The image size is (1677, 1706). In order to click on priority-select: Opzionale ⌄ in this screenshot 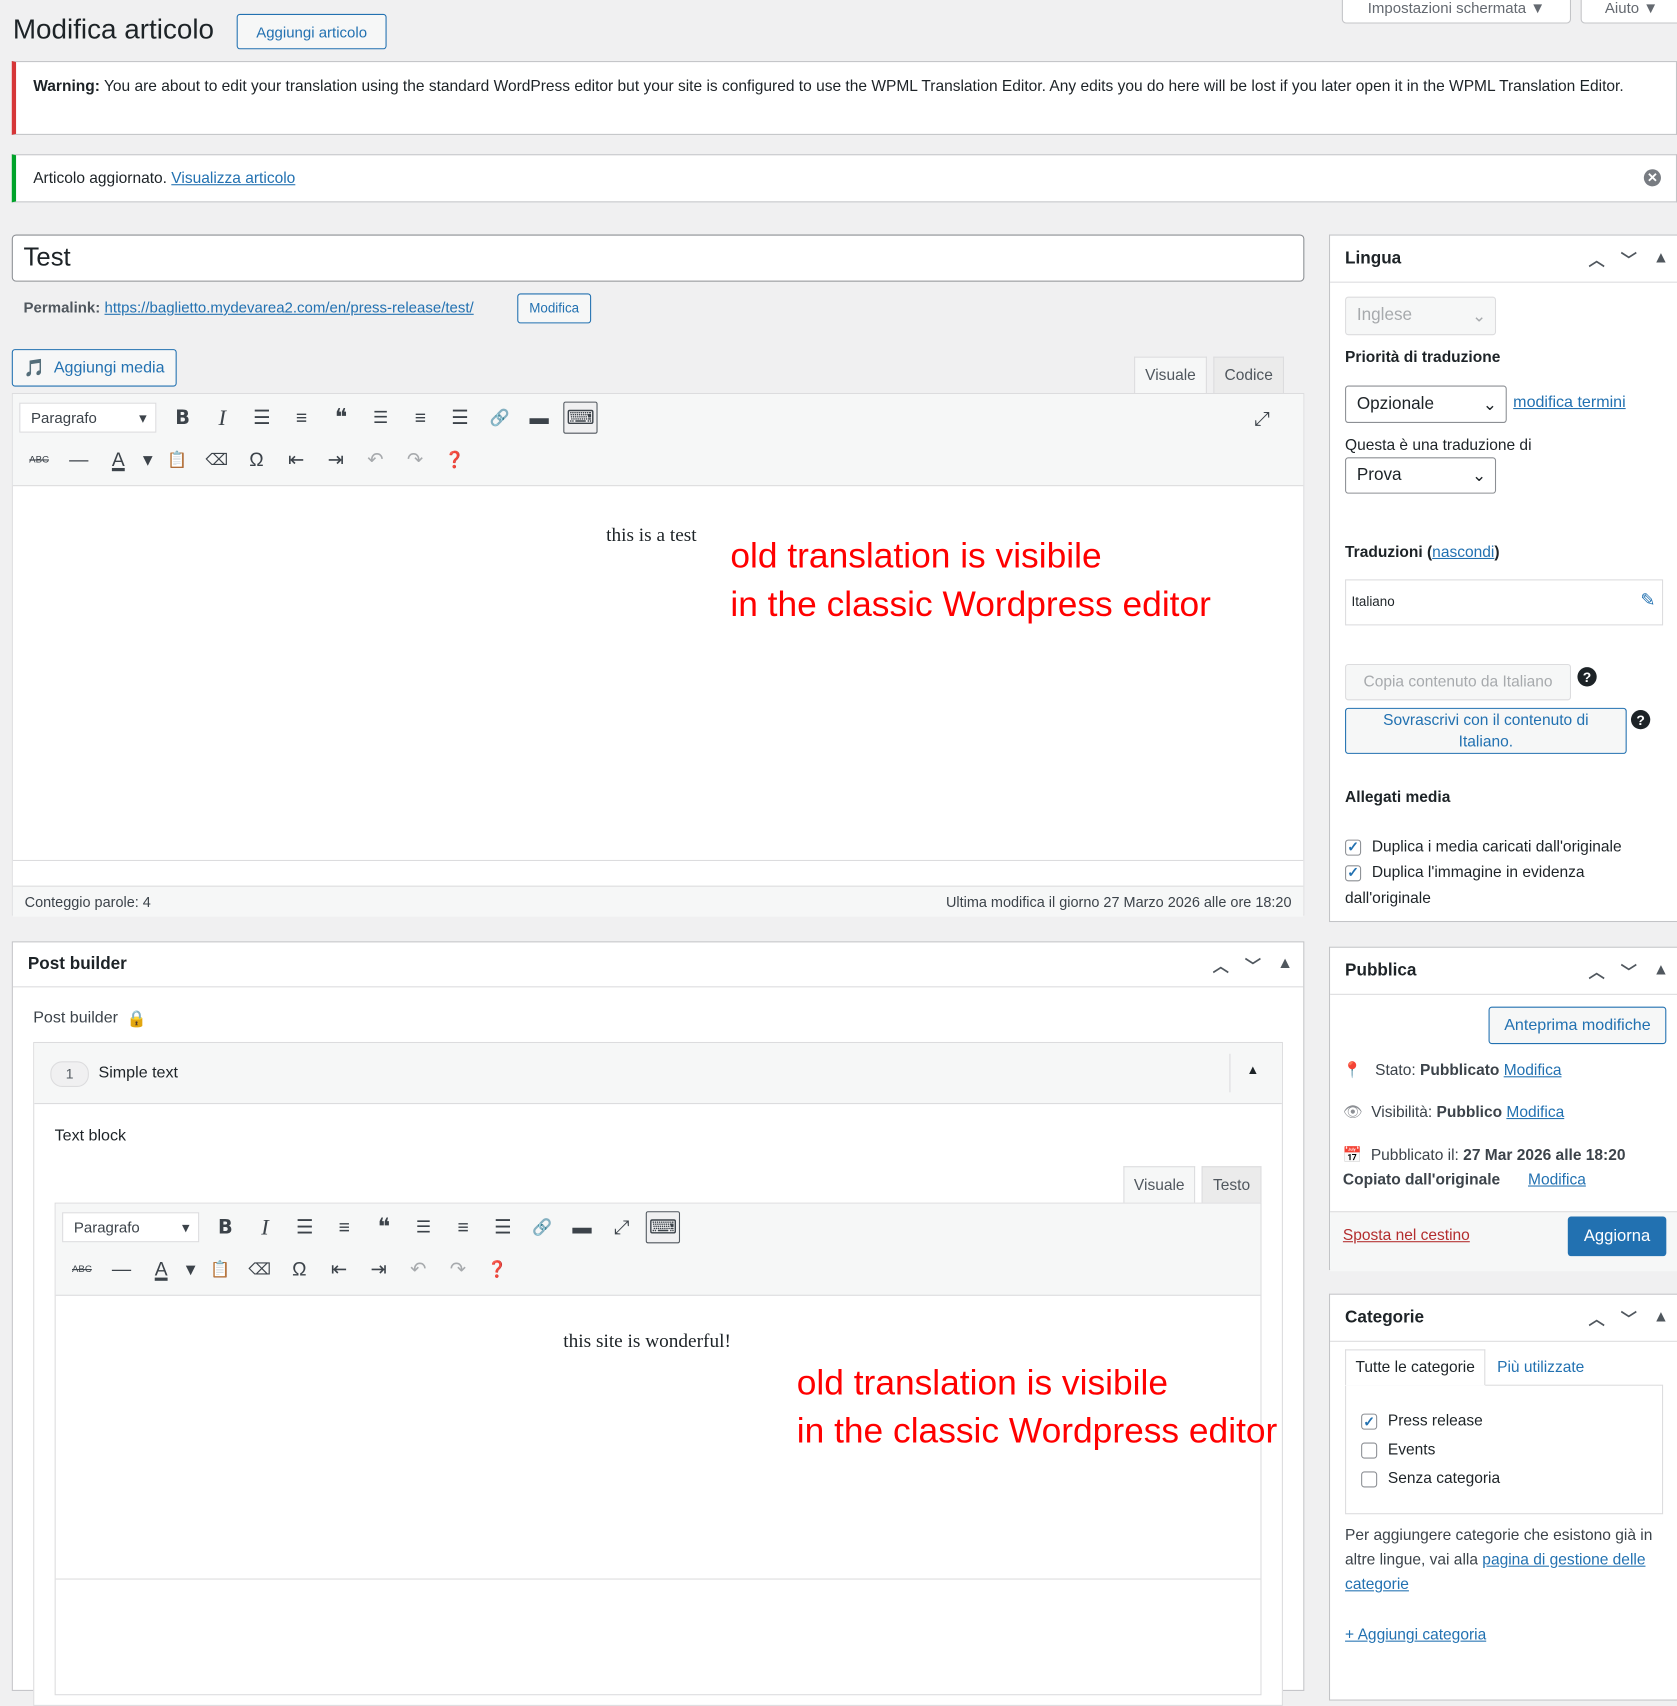, I will do `click(1426, 404)`.